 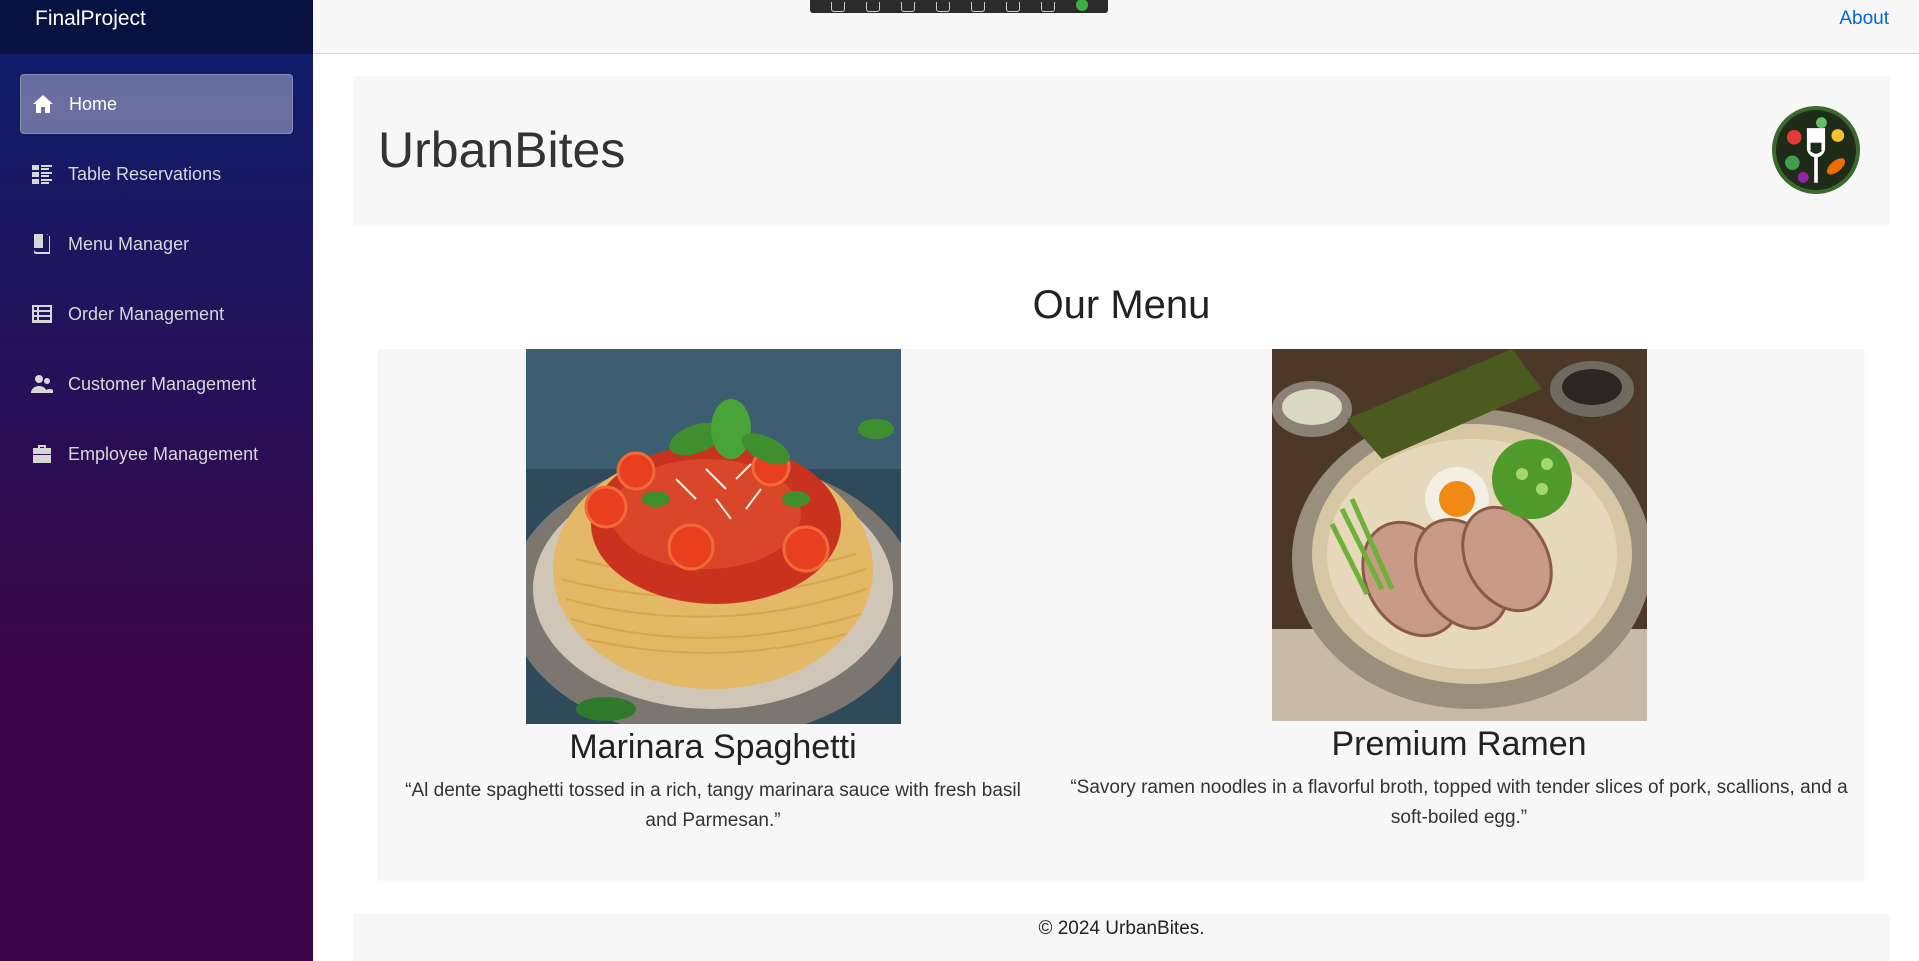 What do you see at coordinates (146, 313) in the screenshot?
I see `sidebar-item-label: Order Management` at bounding box center [146, 313].